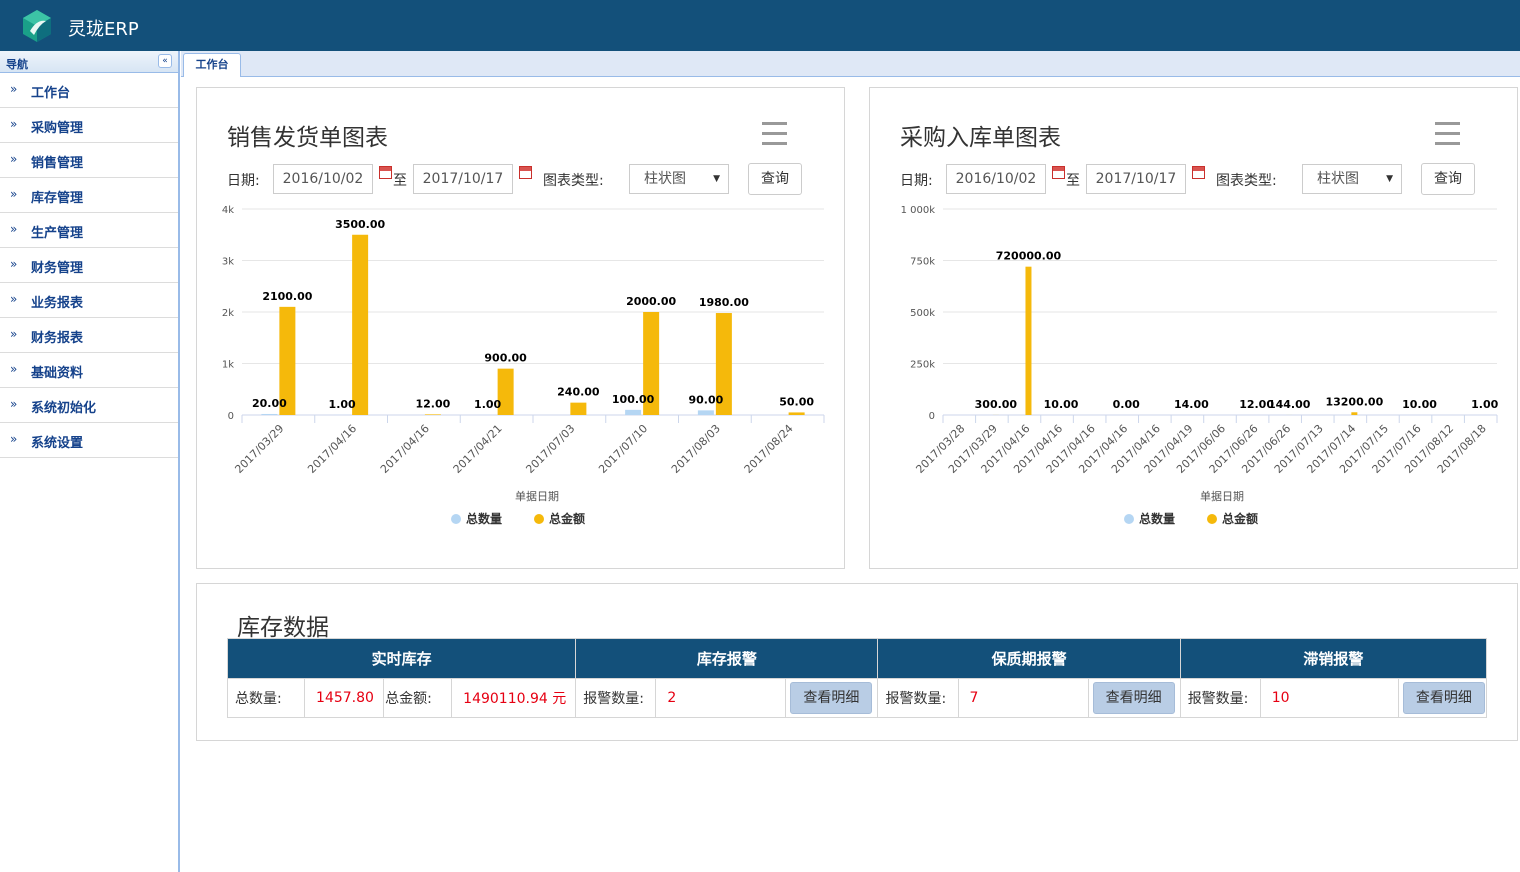 The width and height of the screenshot is (1520, 872). Describe the element at coordinates (1352, 179) in the screenshot. I see `purchase-chart-type-select: 柱状图 ▼` at that location.